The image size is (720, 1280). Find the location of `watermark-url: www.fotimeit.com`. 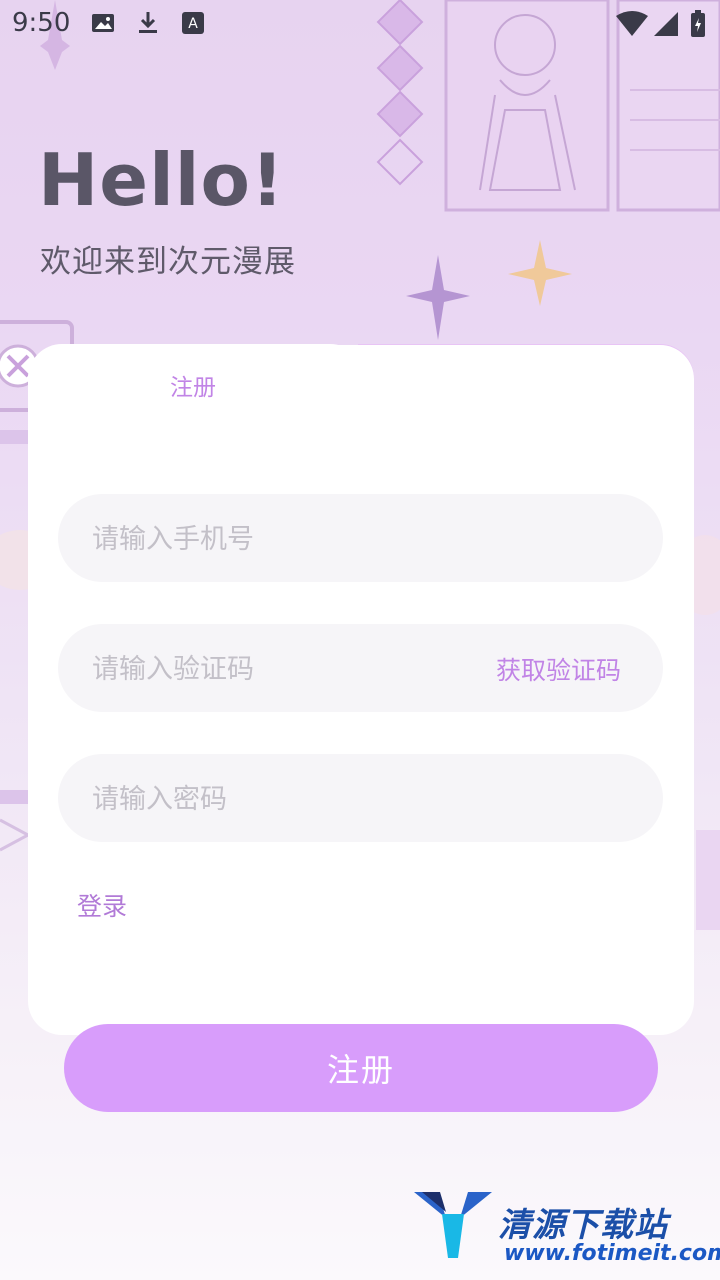

watermark-url: www.fotimeit.com is located at coordinates (612, 1253).